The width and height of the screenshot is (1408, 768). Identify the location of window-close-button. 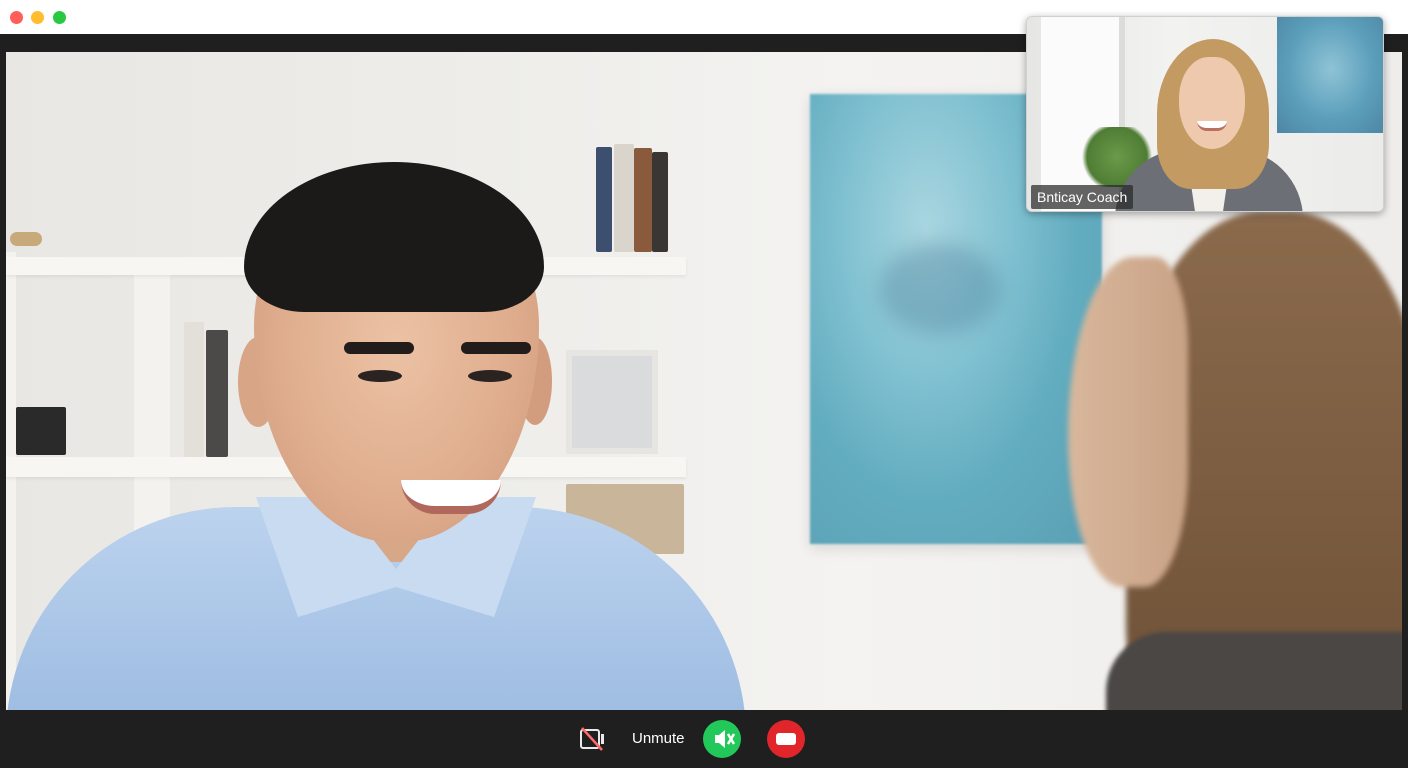
(16, 17).